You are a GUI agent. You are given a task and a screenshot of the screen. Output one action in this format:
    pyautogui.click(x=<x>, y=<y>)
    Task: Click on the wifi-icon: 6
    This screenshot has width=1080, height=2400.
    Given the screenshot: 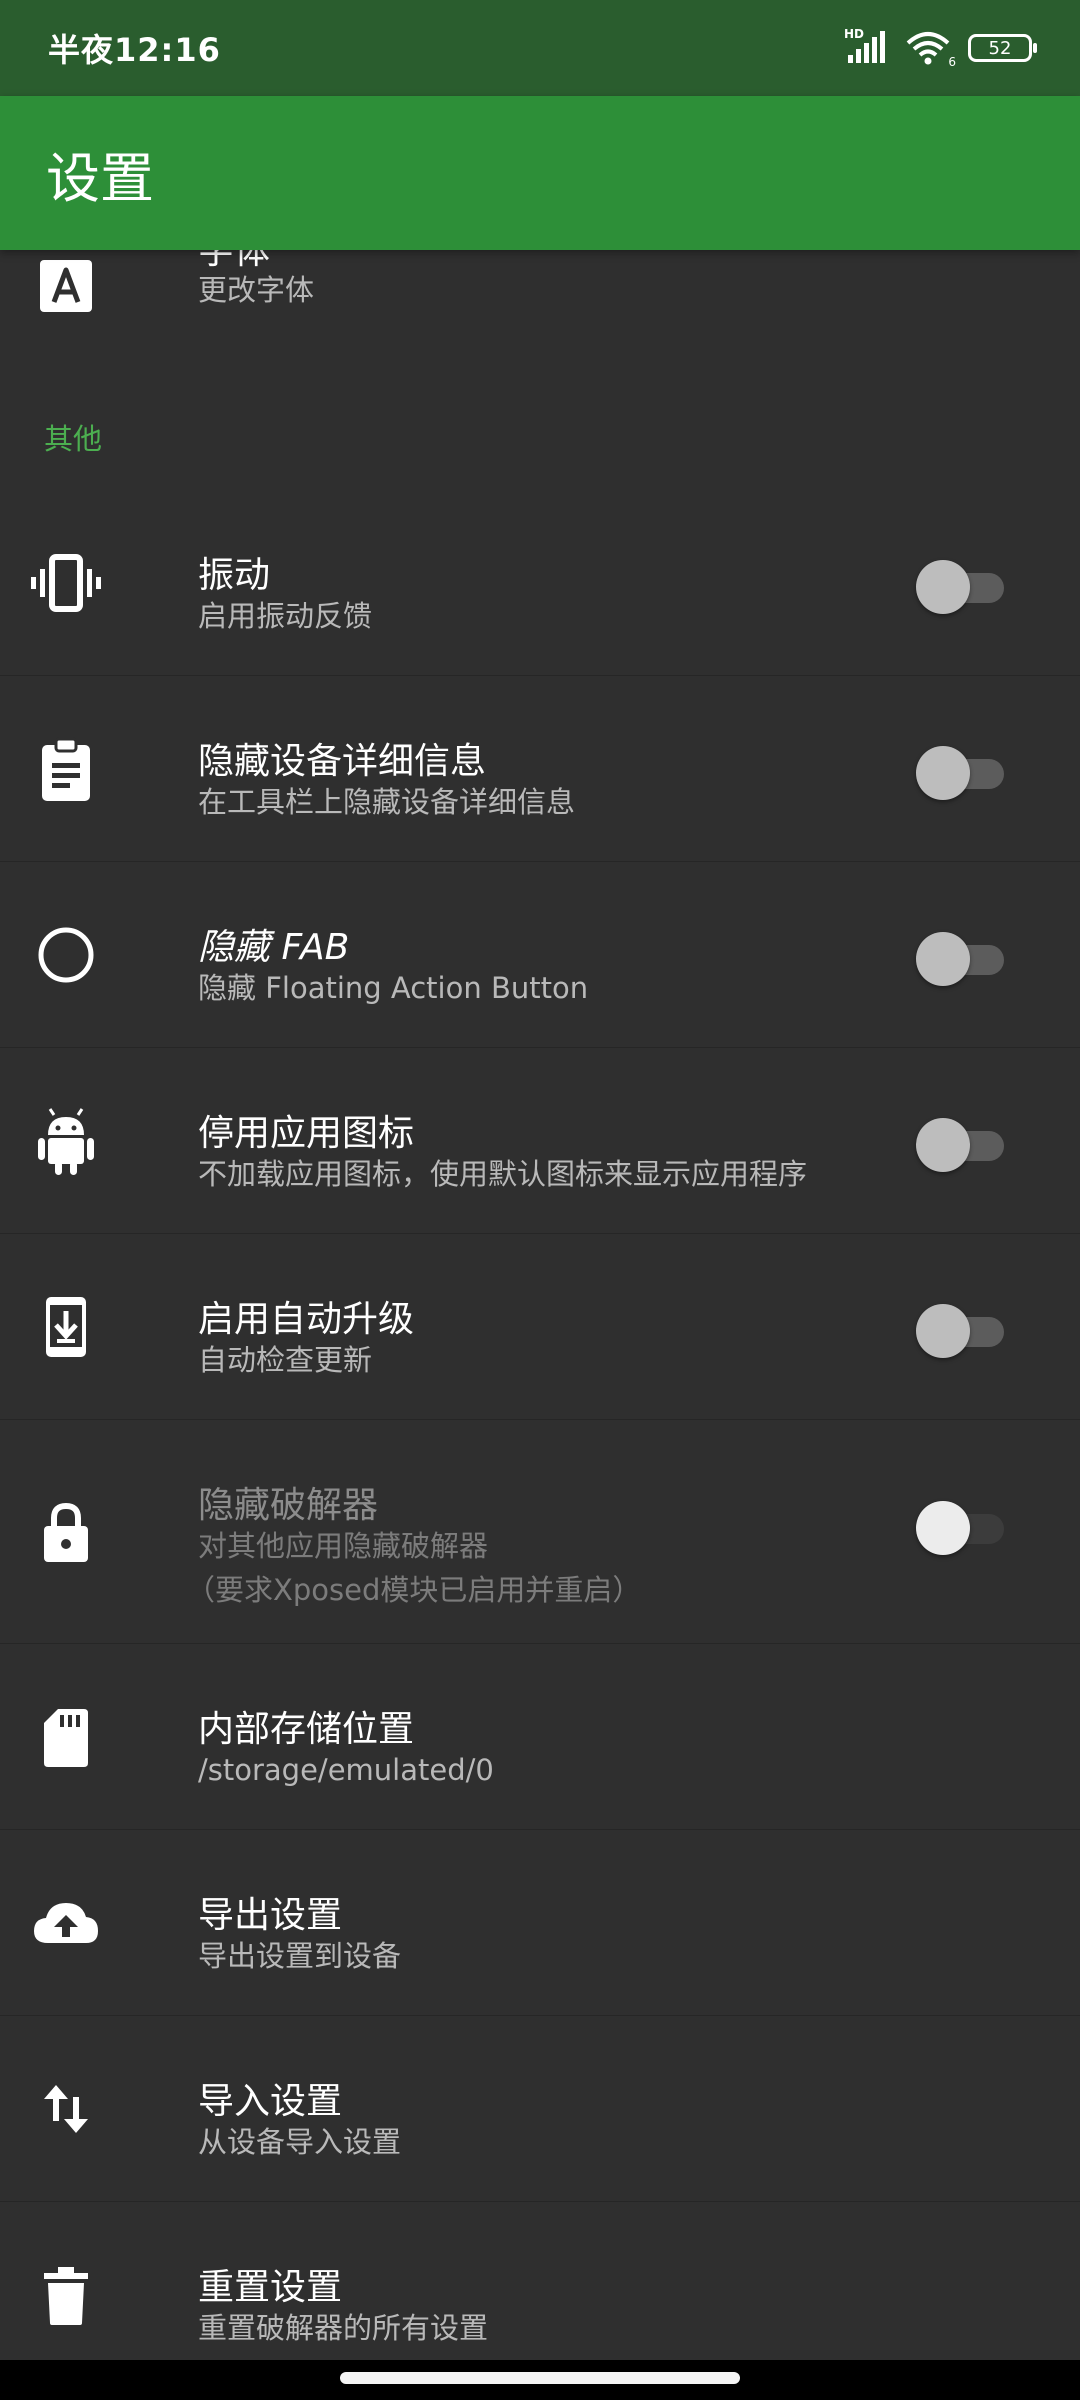 What is the action you would take?
    pyautogui.click(x=931, y=50)
    